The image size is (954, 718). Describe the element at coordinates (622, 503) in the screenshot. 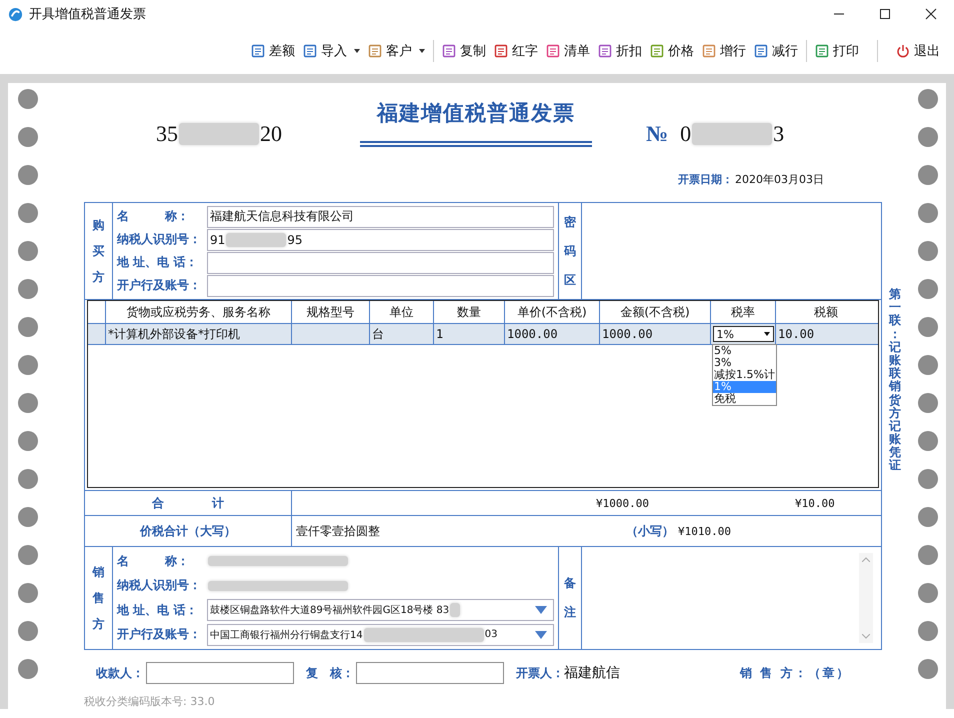

I see `total-amount: ¥1000.00` at that location.